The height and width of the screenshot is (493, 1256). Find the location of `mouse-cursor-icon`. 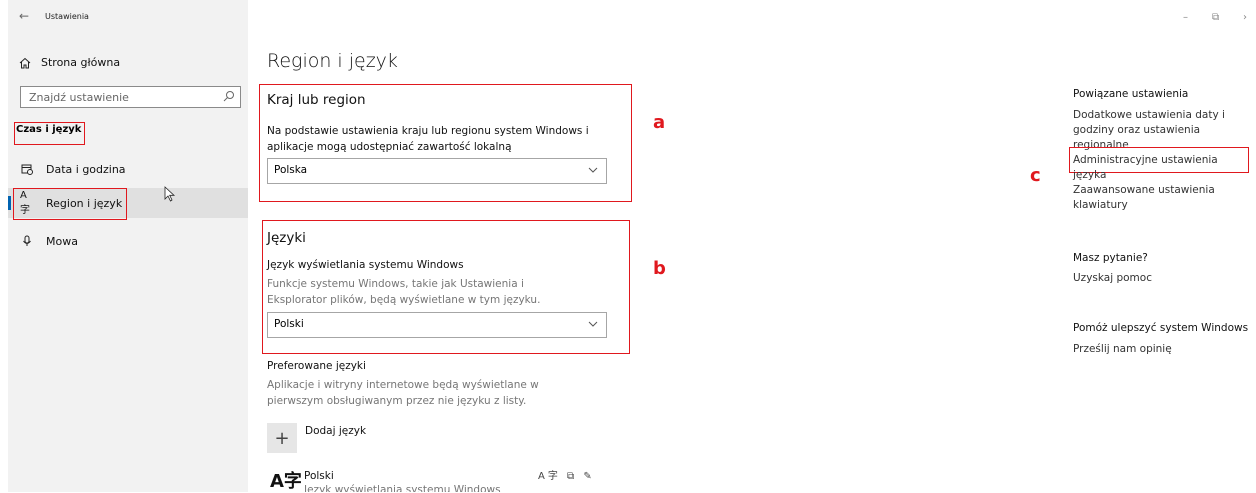

mouse-cursor-icon is located at coordinates (170, 194).